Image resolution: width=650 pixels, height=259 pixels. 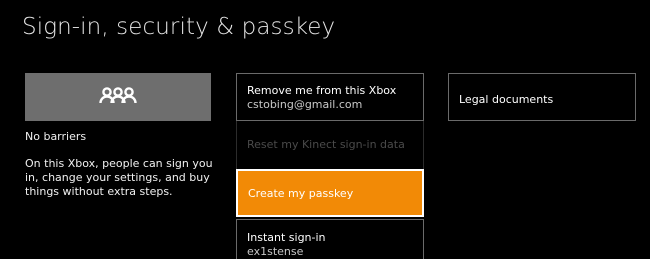 I want to click on barrier-setting-tile, so click(x=118, y=97).